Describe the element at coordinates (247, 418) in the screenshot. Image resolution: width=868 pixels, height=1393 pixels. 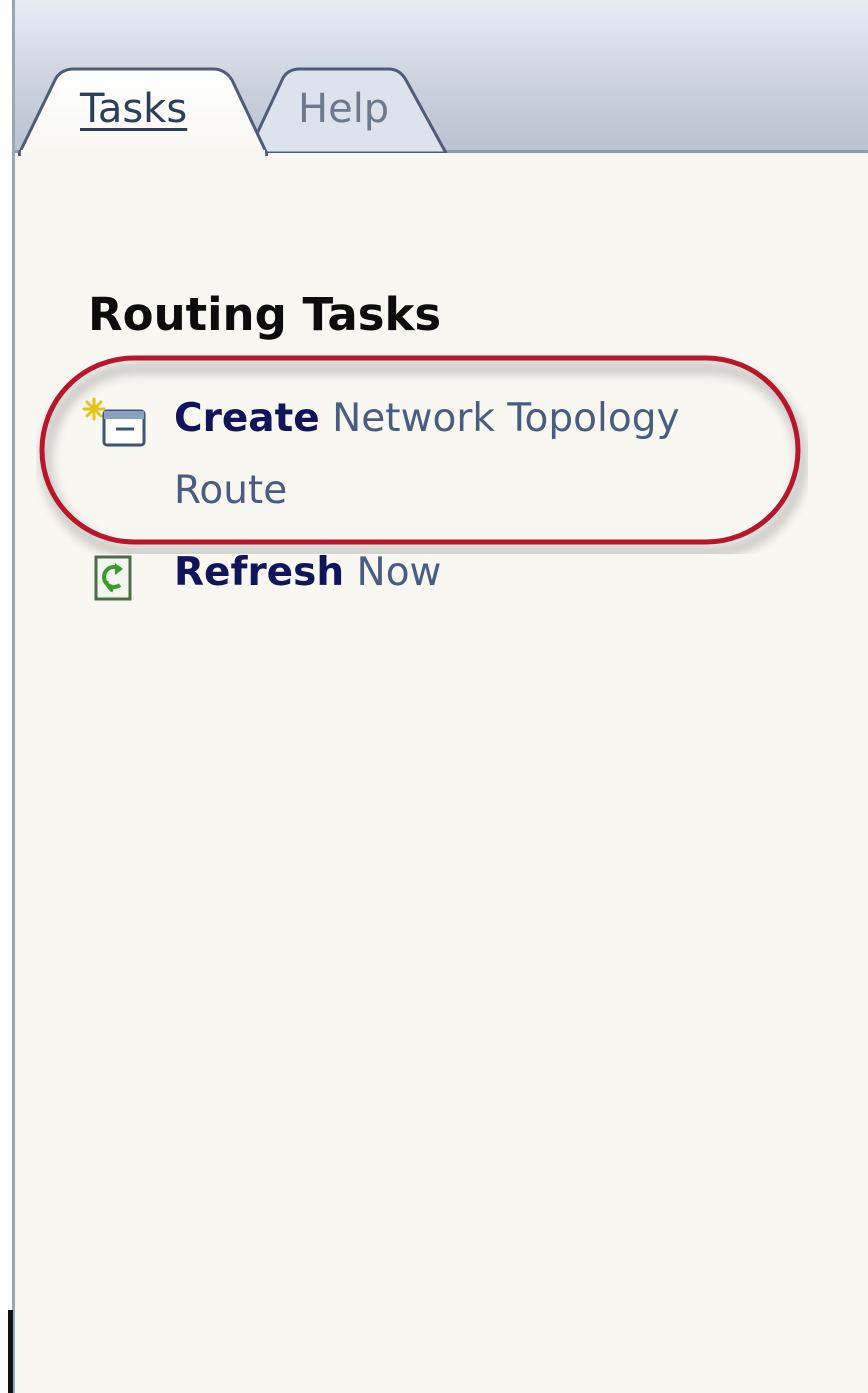
I see `task-create-verb: Create` at that location.